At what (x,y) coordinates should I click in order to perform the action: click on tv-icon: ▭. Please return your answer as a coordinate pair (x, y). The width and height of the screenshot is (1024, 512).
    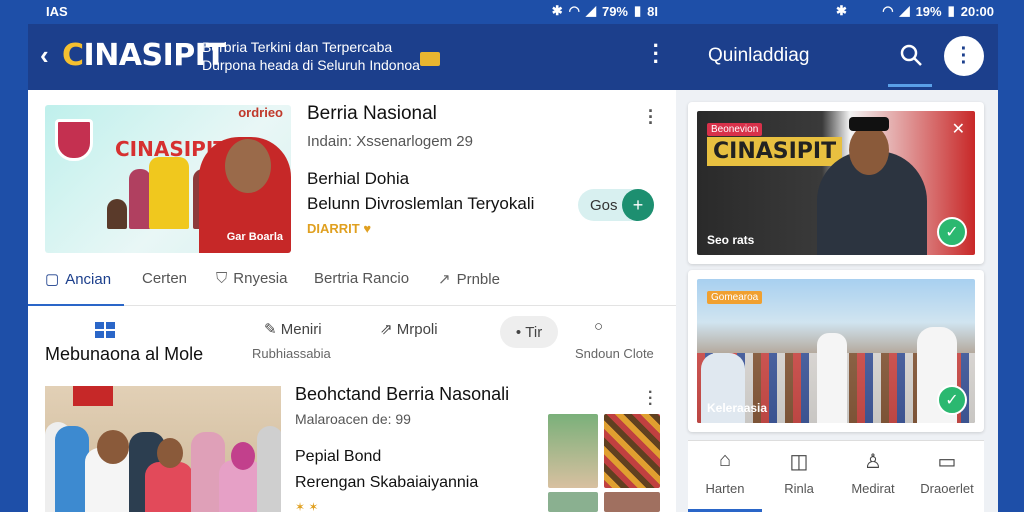
    Looking at the image, I should click on (947, 462).